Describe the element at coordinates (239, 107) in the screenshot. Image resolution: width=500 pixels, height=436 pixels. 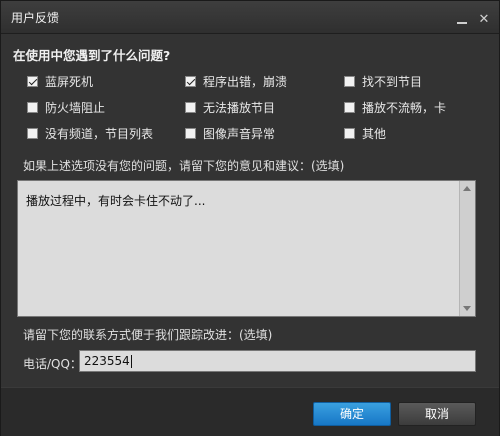
I see `option-label: 无法播放节目` at that location.